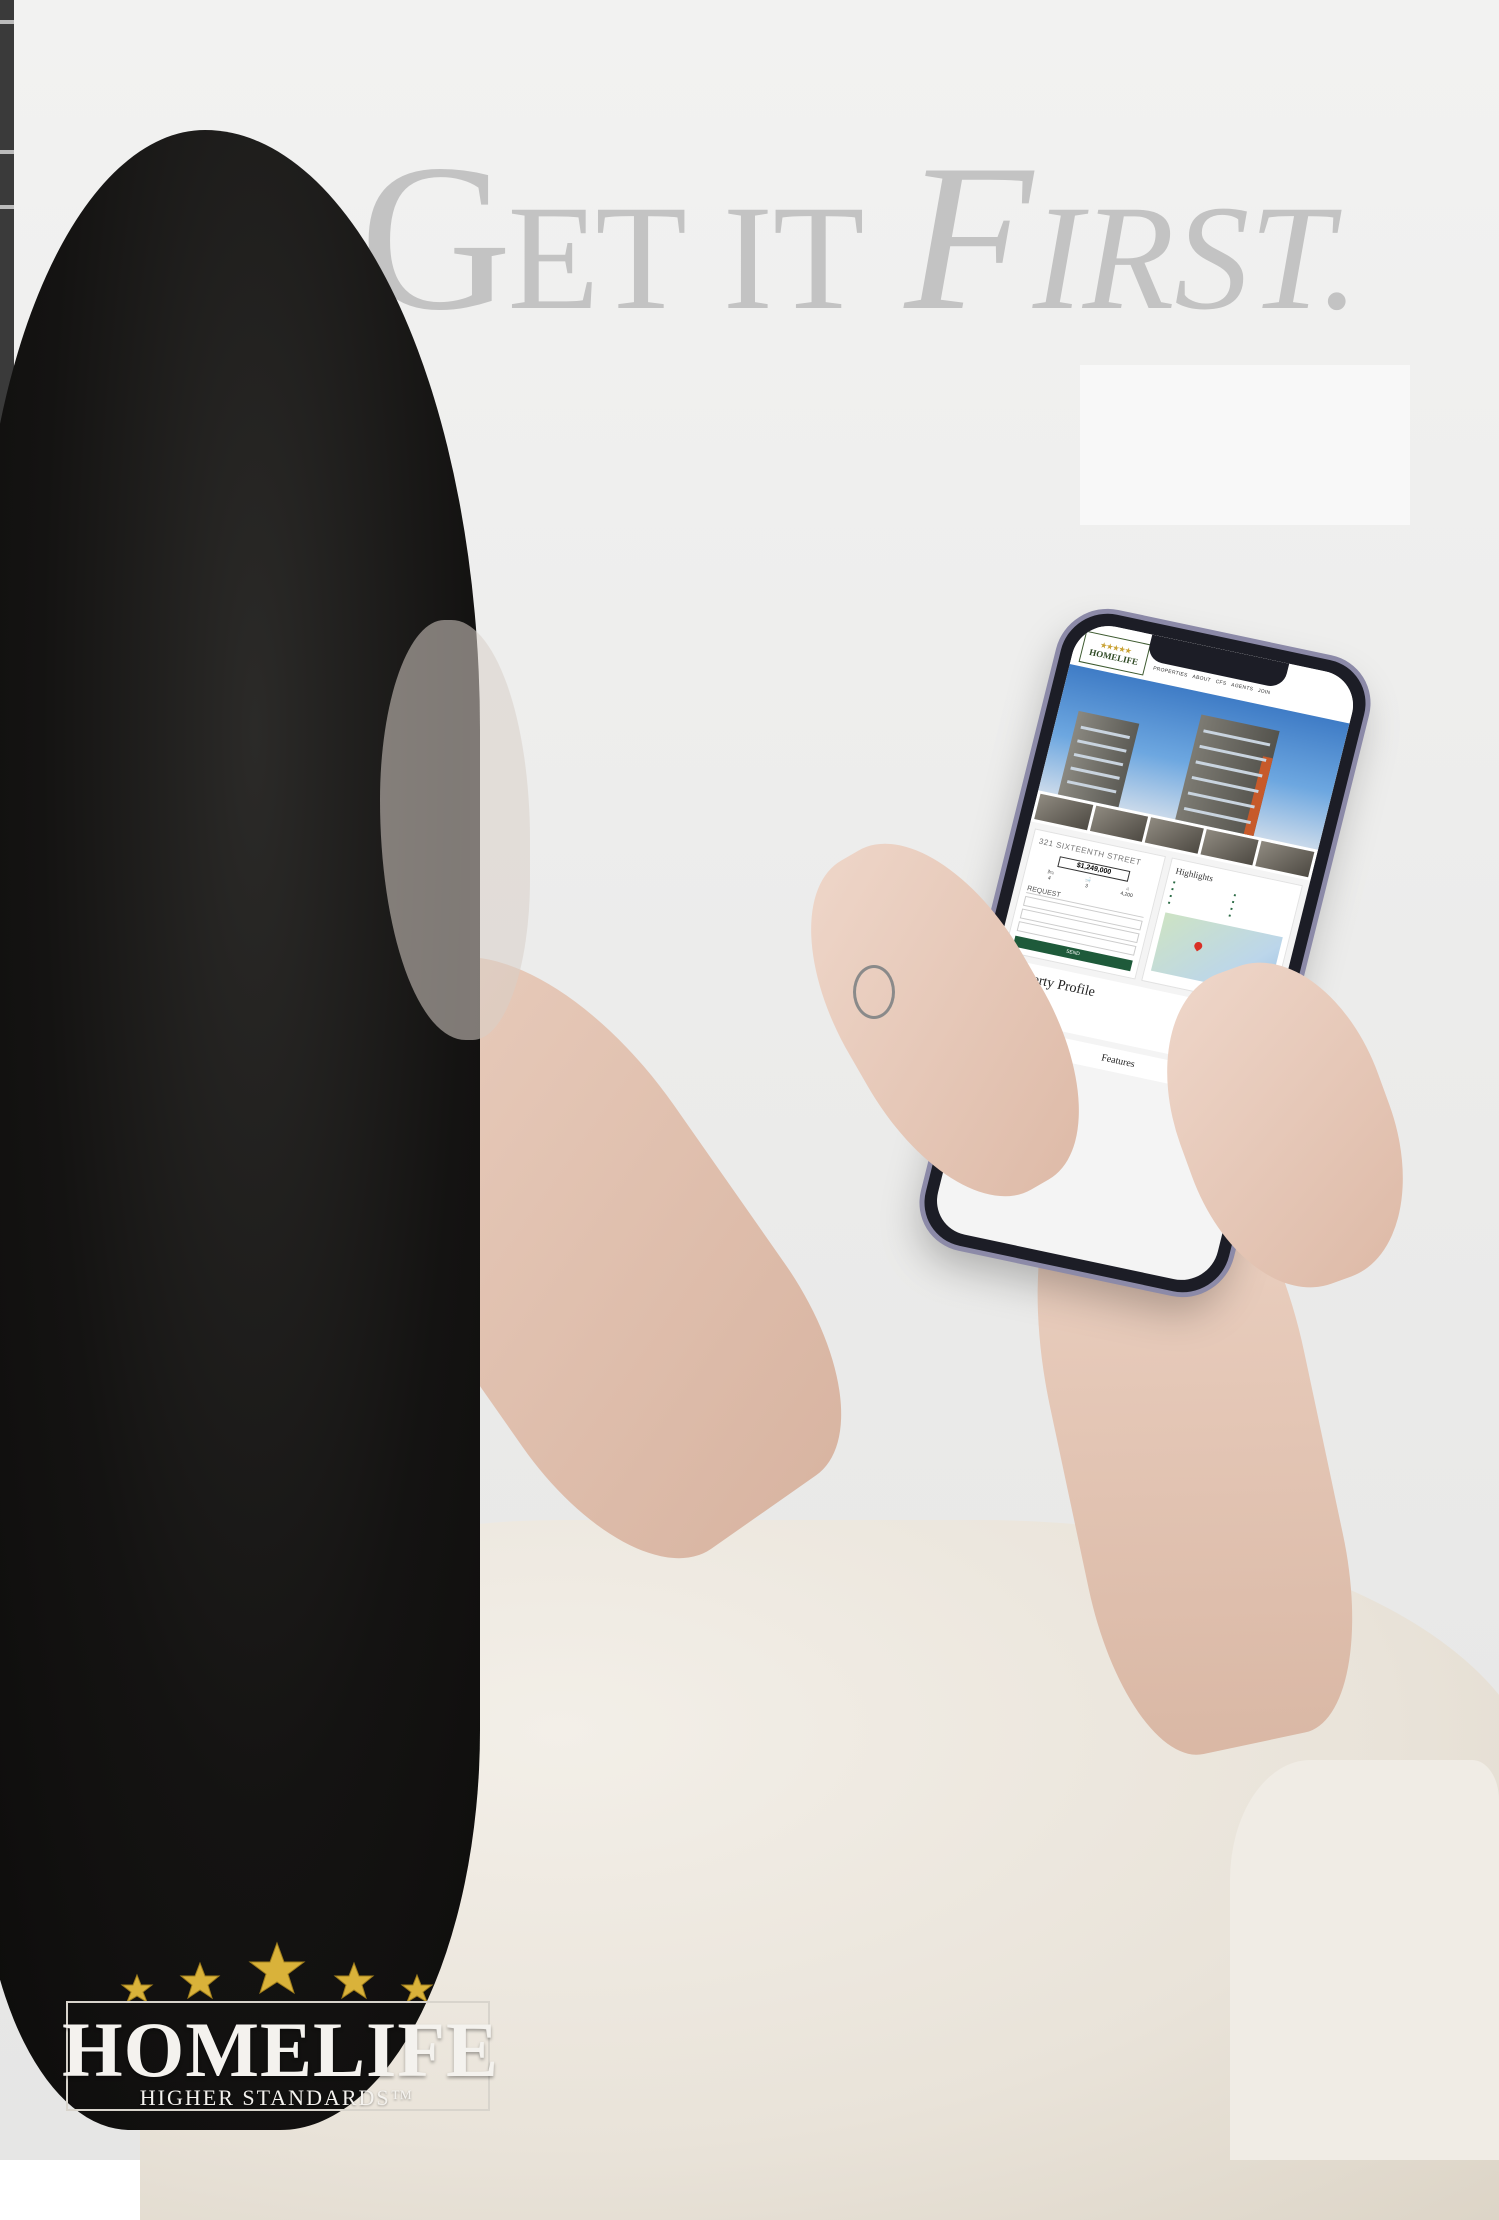 The image size is (1499, 2220). I want to click on person-right-cuff, so click(1364, 1960).